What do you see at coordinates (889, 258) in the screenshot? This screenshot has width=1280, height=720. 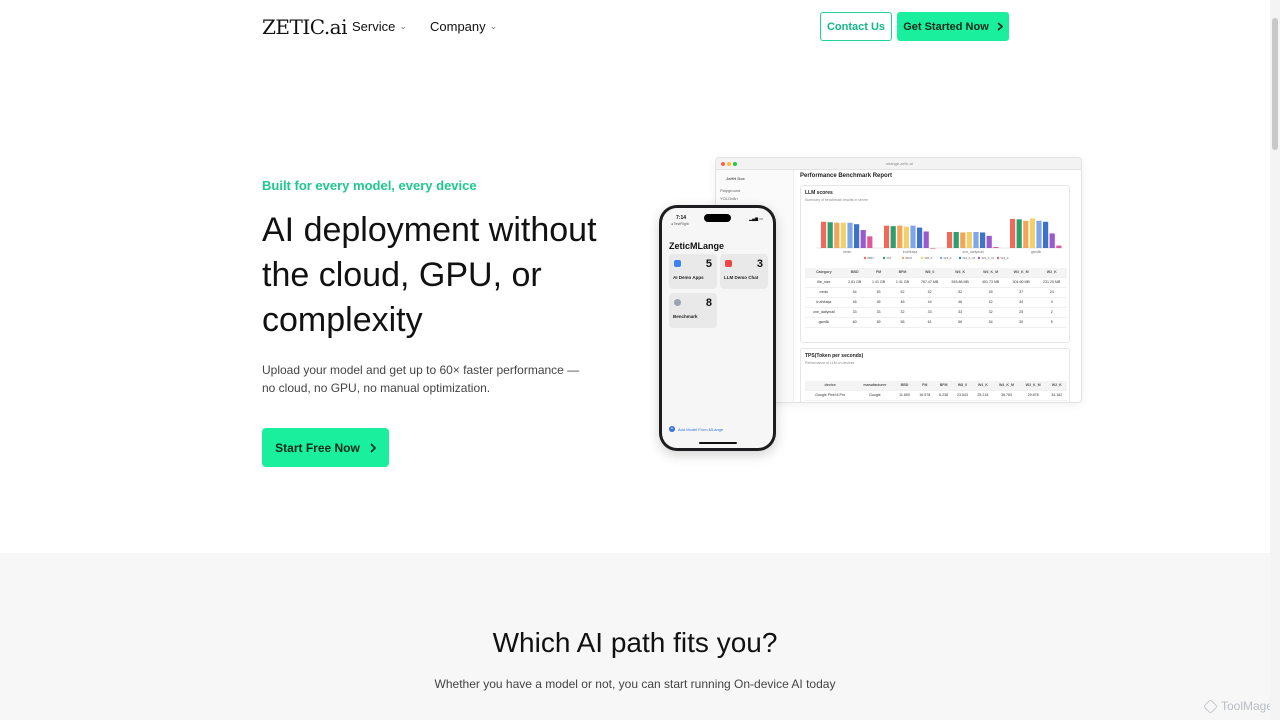 I see `legend-label: FM` at bounding box center [889, 258].